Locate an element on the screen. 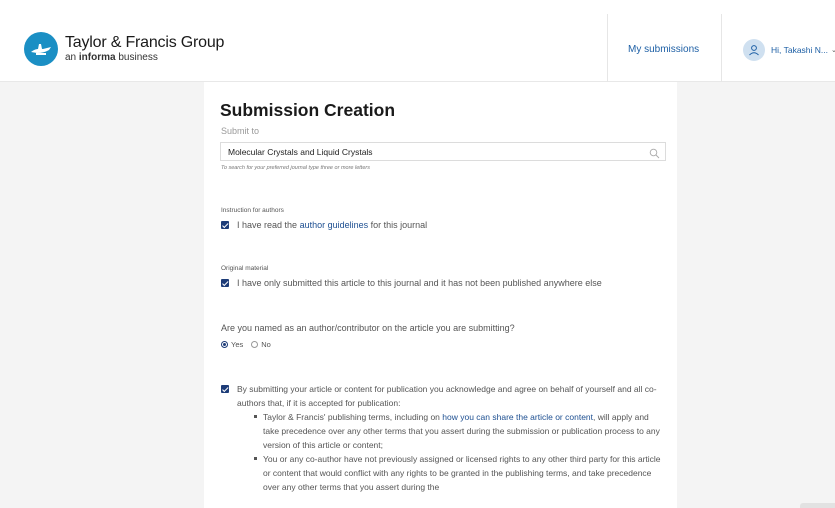 This screenshot has width=835, height=508. author-radio-group: Yes No is located at coordinates (250, 344).